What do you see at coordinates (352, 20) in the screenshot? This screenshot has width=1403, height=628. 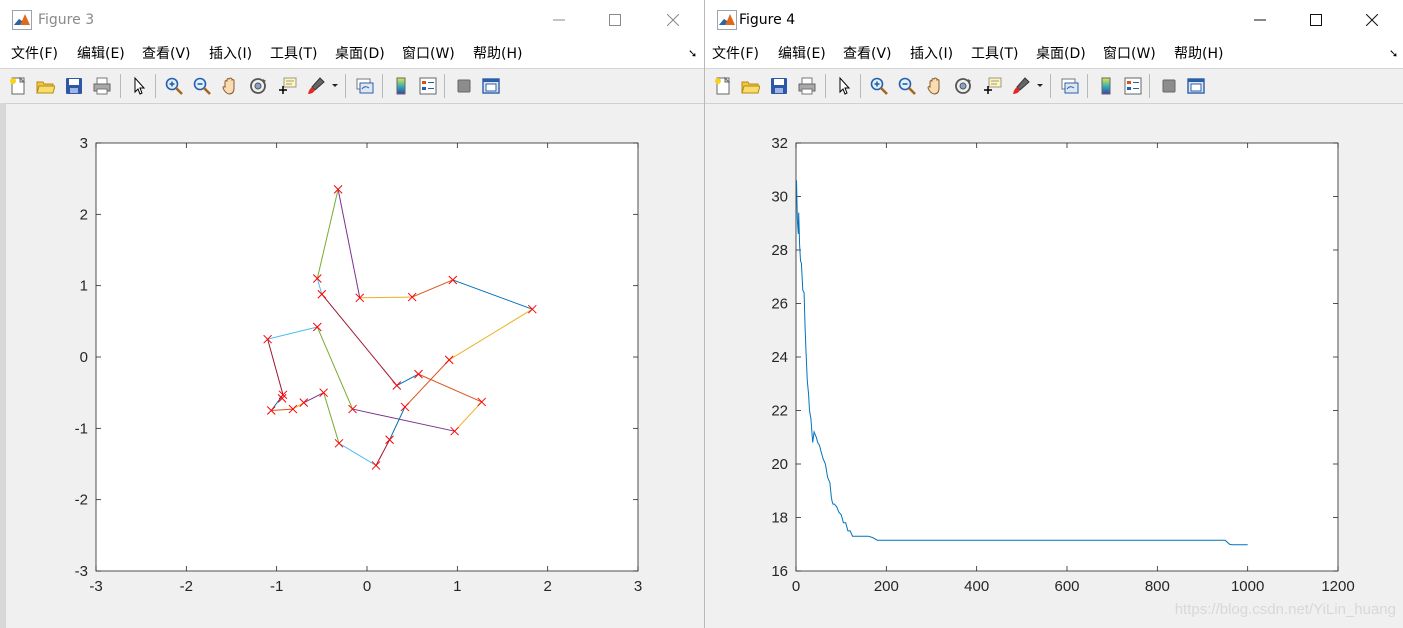 I see `figure-3-titlebar: Figure 3` at bounding box center [352, 20].